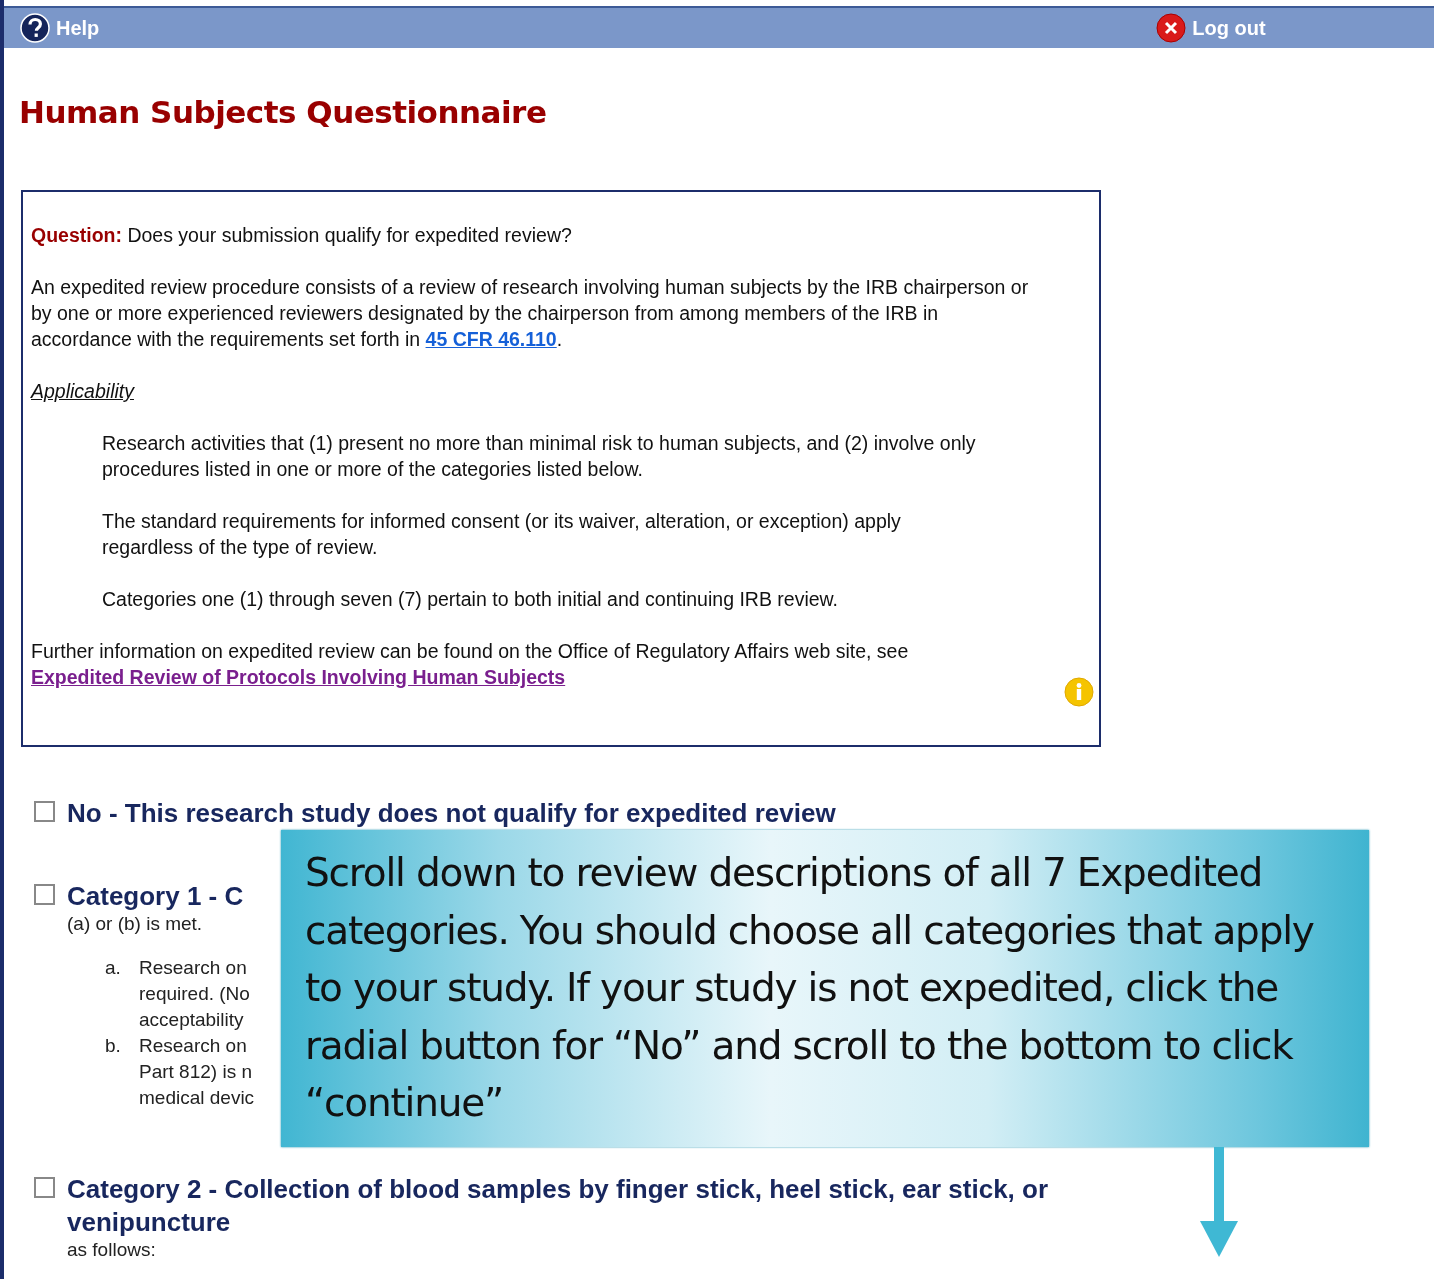 This screenshot has width=1434, height=1279. I want to click on option-label: No - This research study does not qualify for expedited review, so click(452, 813).